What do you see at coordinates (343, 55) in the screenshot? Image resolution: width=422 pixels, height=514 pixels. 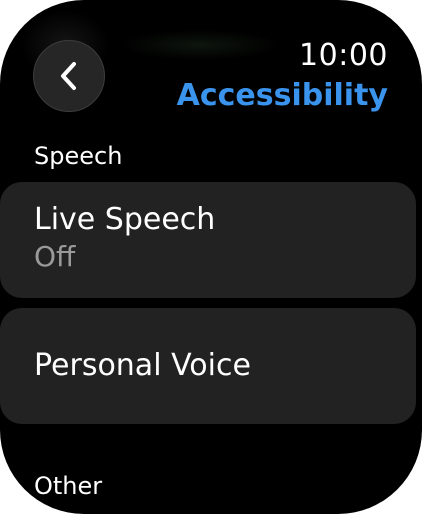 I see `clock-time: 10:00` at bounding box center [343, 55].